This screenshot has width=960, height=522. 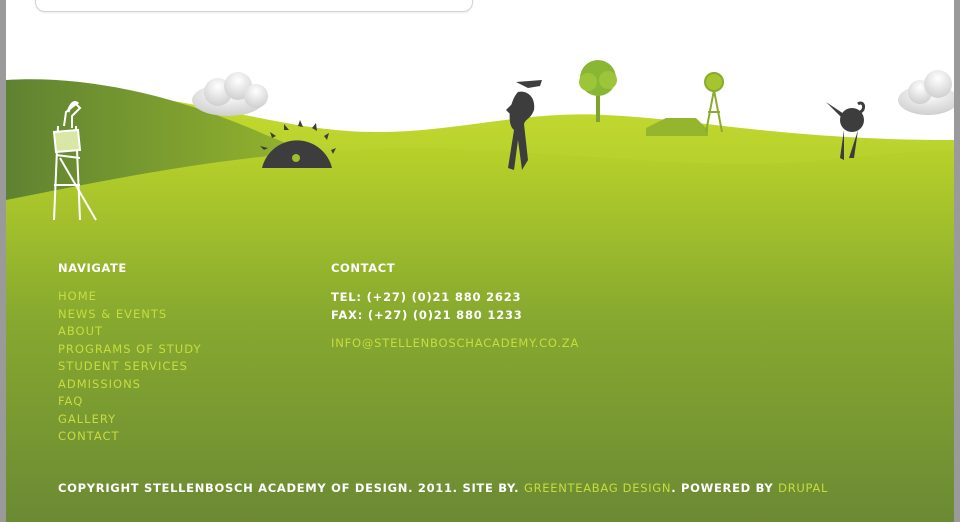 I want to click on nav-item-faq: FAQ, so click(x=129, y=403).